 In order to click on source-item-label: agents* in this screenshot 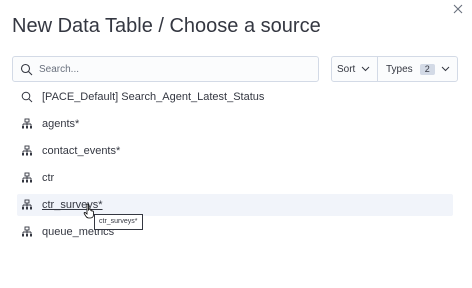, I will do `click(61, 124)`.